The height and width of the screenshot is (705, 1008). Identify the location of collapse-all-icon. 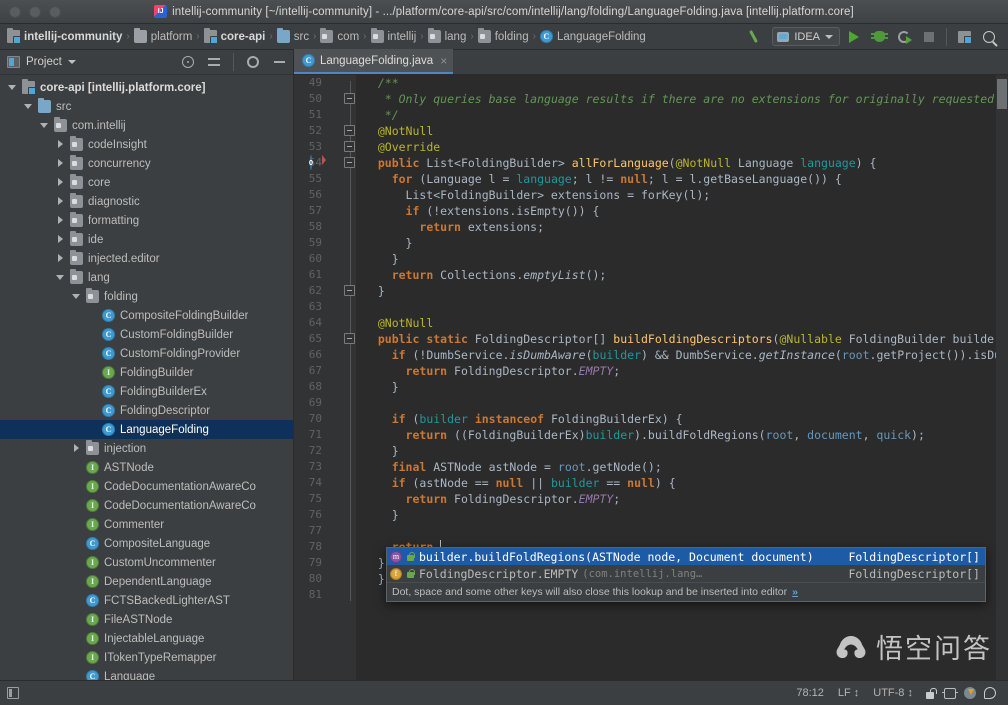
(214, 62).